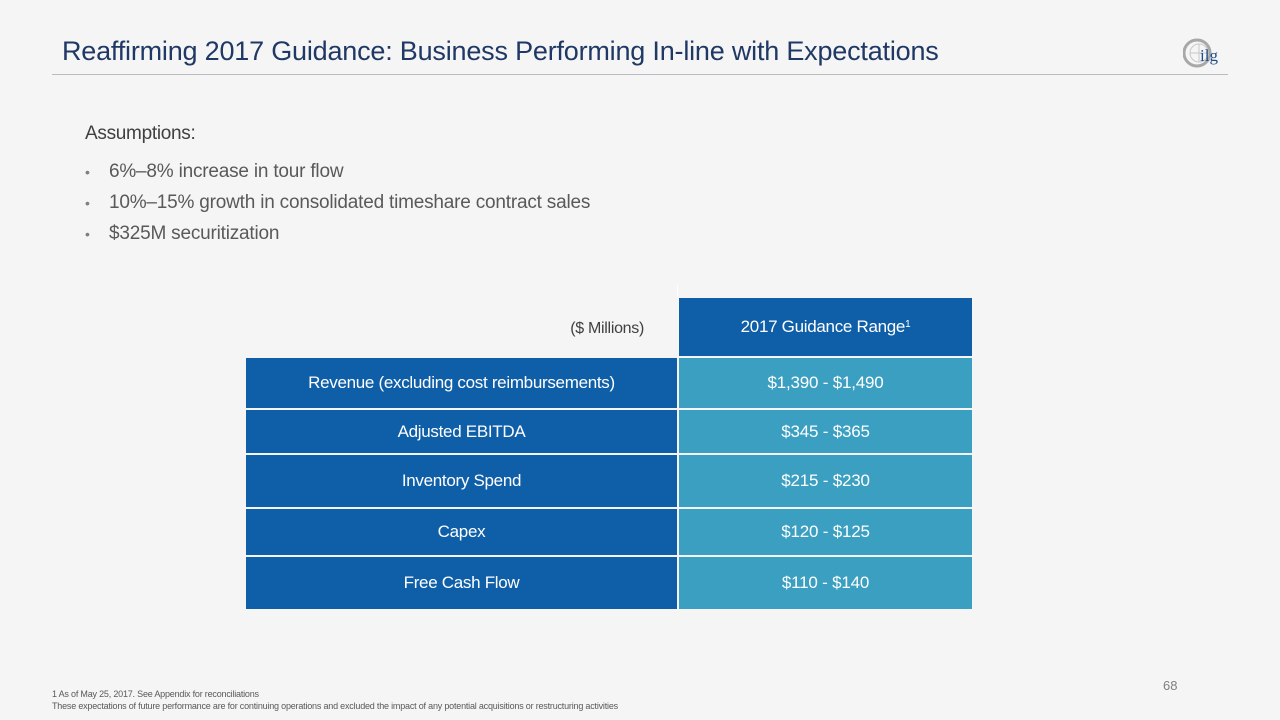 This screenshot has height=720, width=1280. I want to click on table-row: Inventory Spend $215 - $230, so click(609, 481).